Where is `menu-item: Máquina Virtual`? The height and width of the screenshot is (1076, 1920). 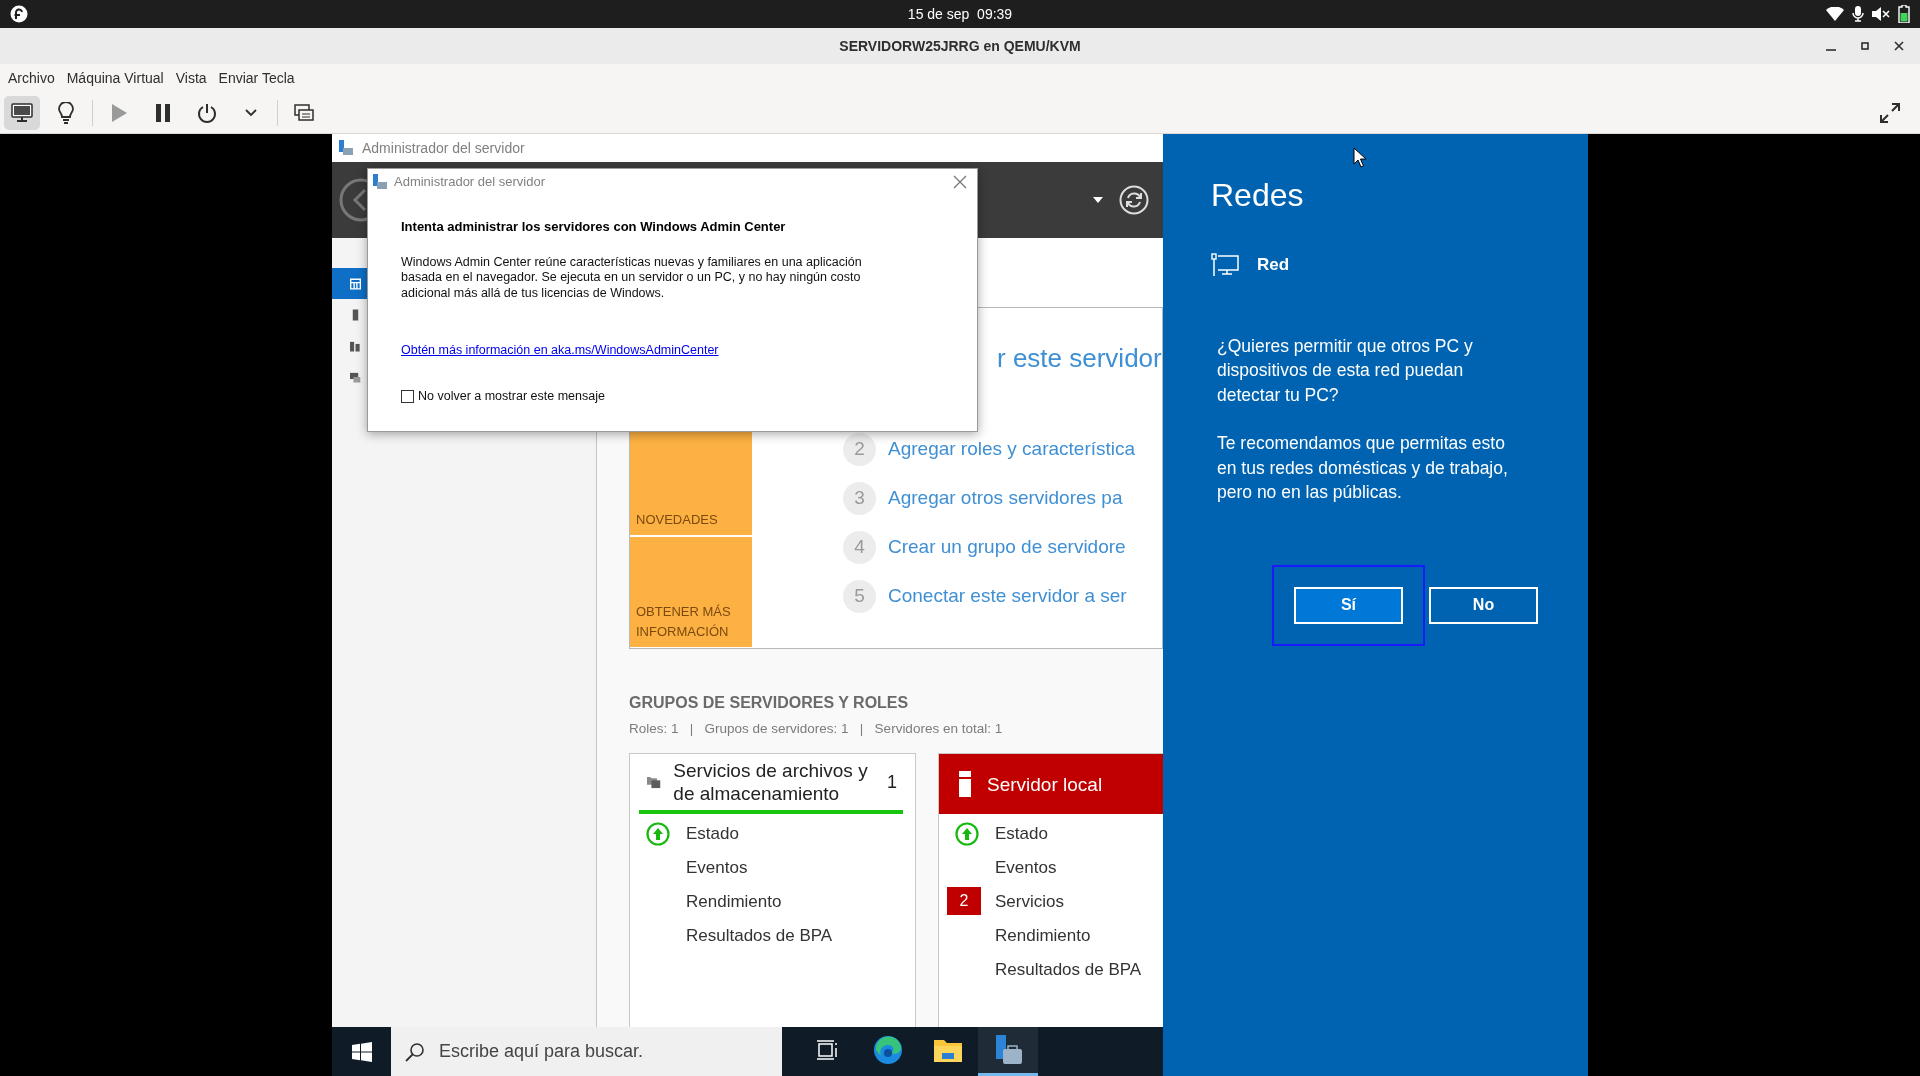 menu-item: Máquina Virtual is located at coordinates (115, 78).